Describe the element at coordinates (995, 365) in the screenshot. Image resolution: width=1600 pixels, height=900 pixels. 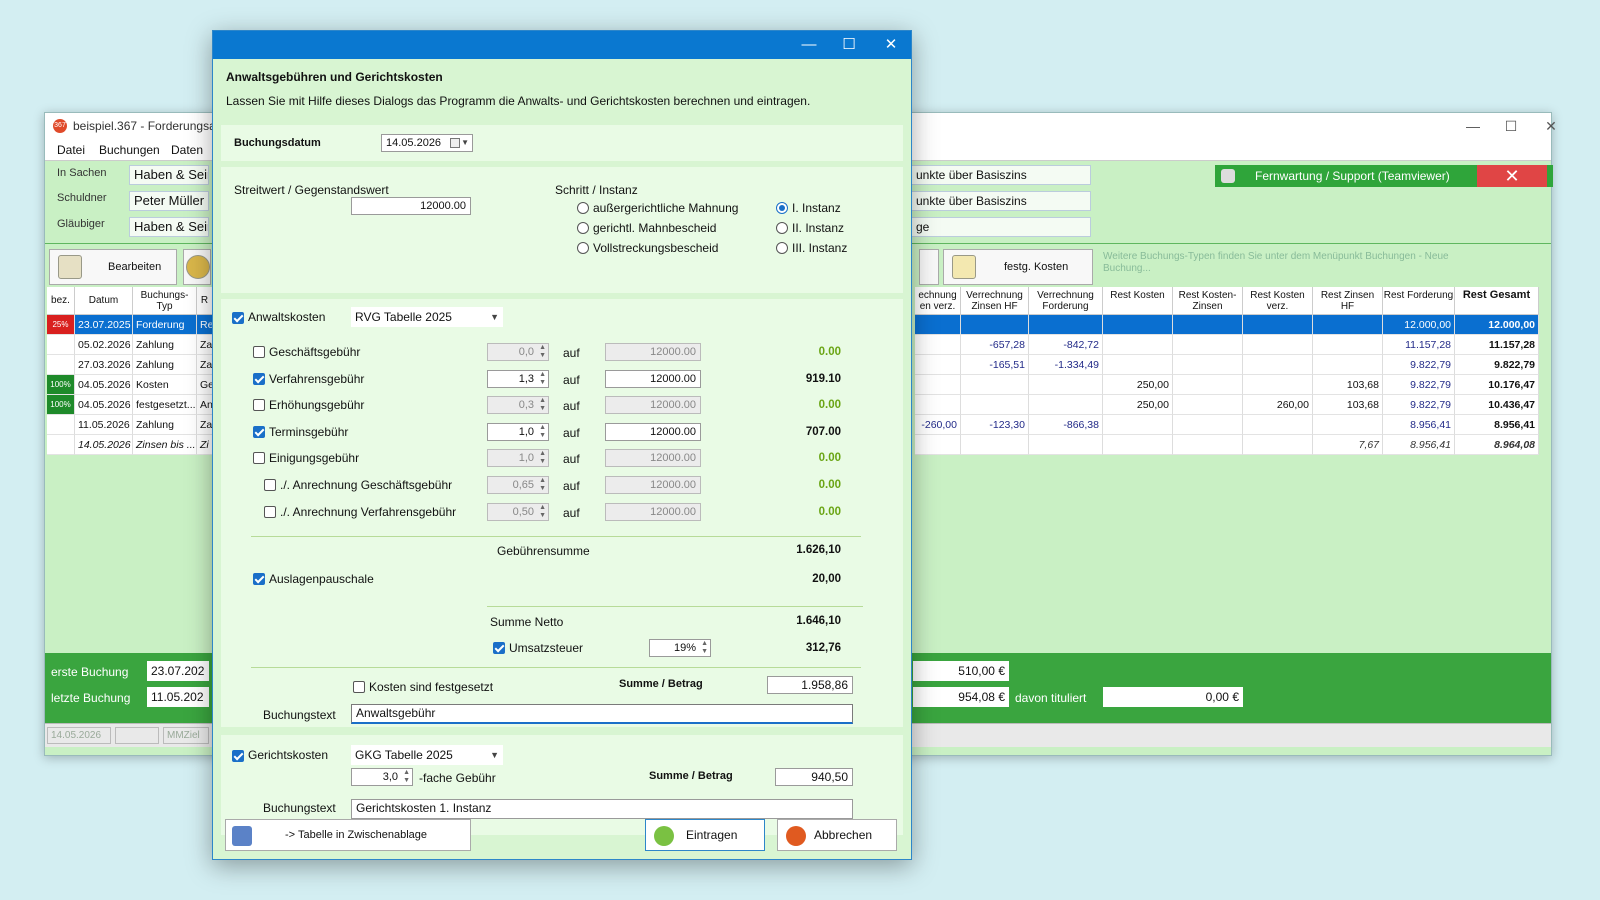
I see `table-cell: -165,51` at that location.